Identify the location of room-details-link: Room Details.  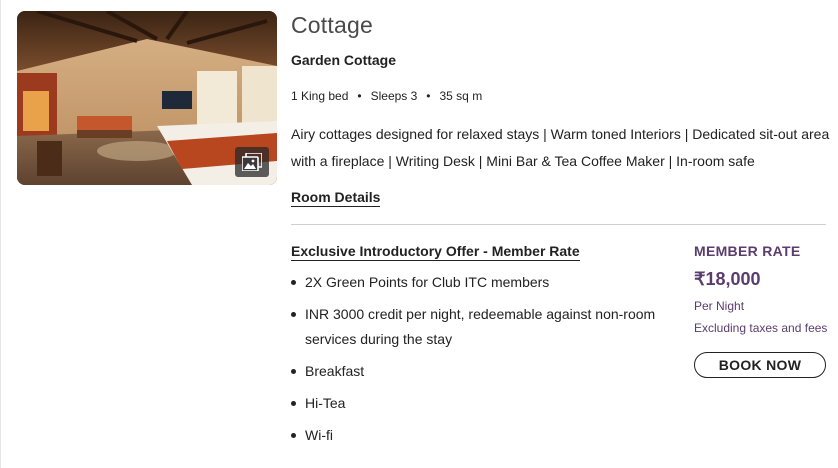
(336, 198).